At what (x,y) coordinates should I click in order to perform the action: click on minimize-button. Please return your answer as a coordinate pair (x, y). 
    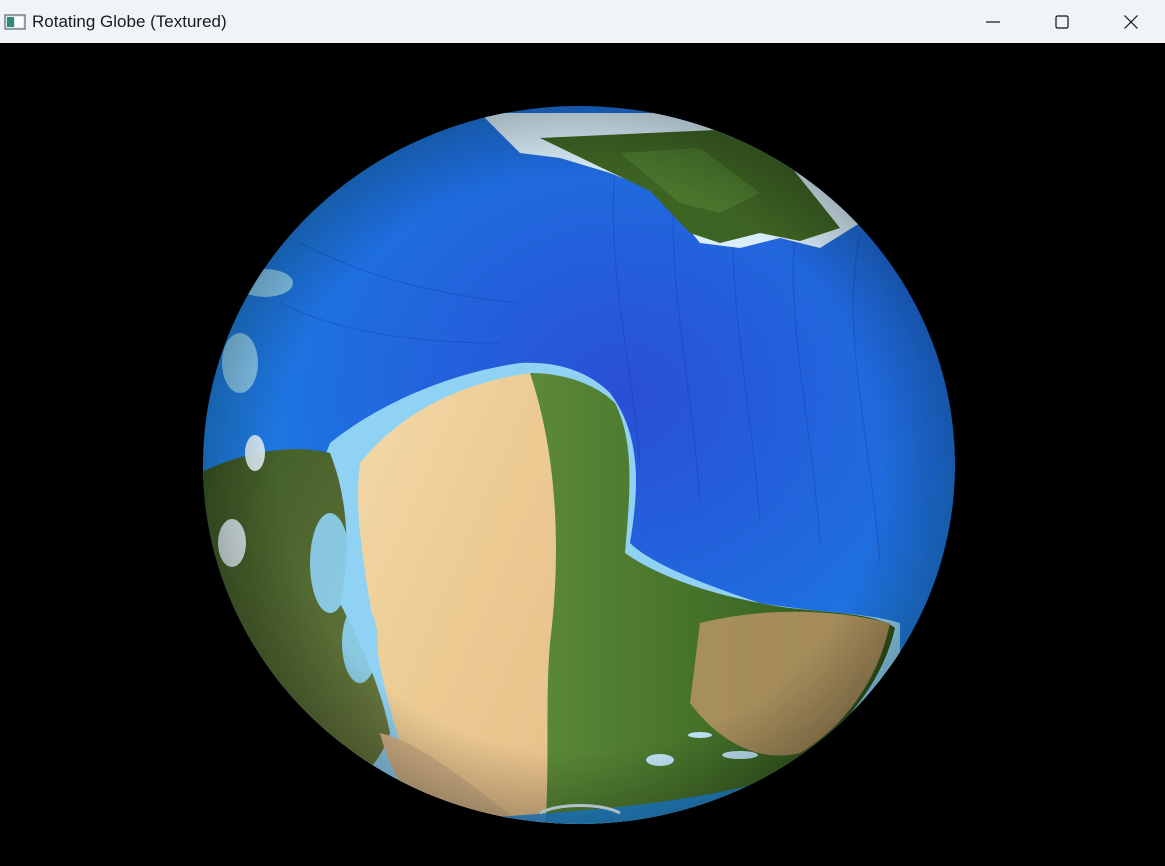
    Looking at the image, I should click on (992, 21).